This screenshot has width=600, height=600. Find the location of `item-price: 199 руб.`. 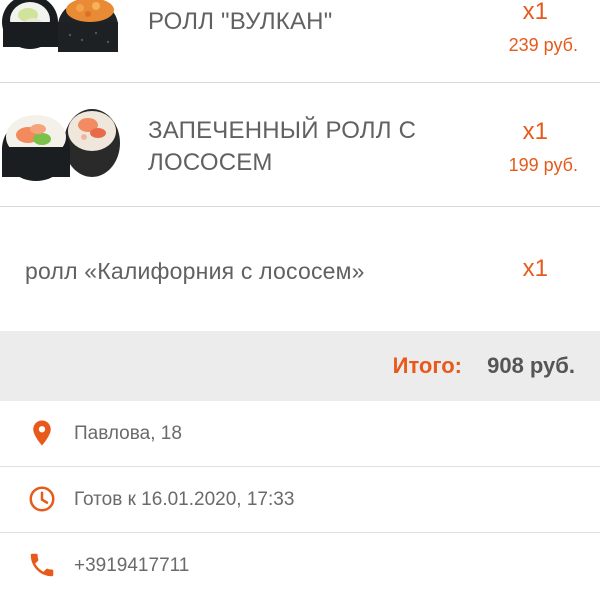

item-price: 199 руб. is located at coordinates (543, 165).